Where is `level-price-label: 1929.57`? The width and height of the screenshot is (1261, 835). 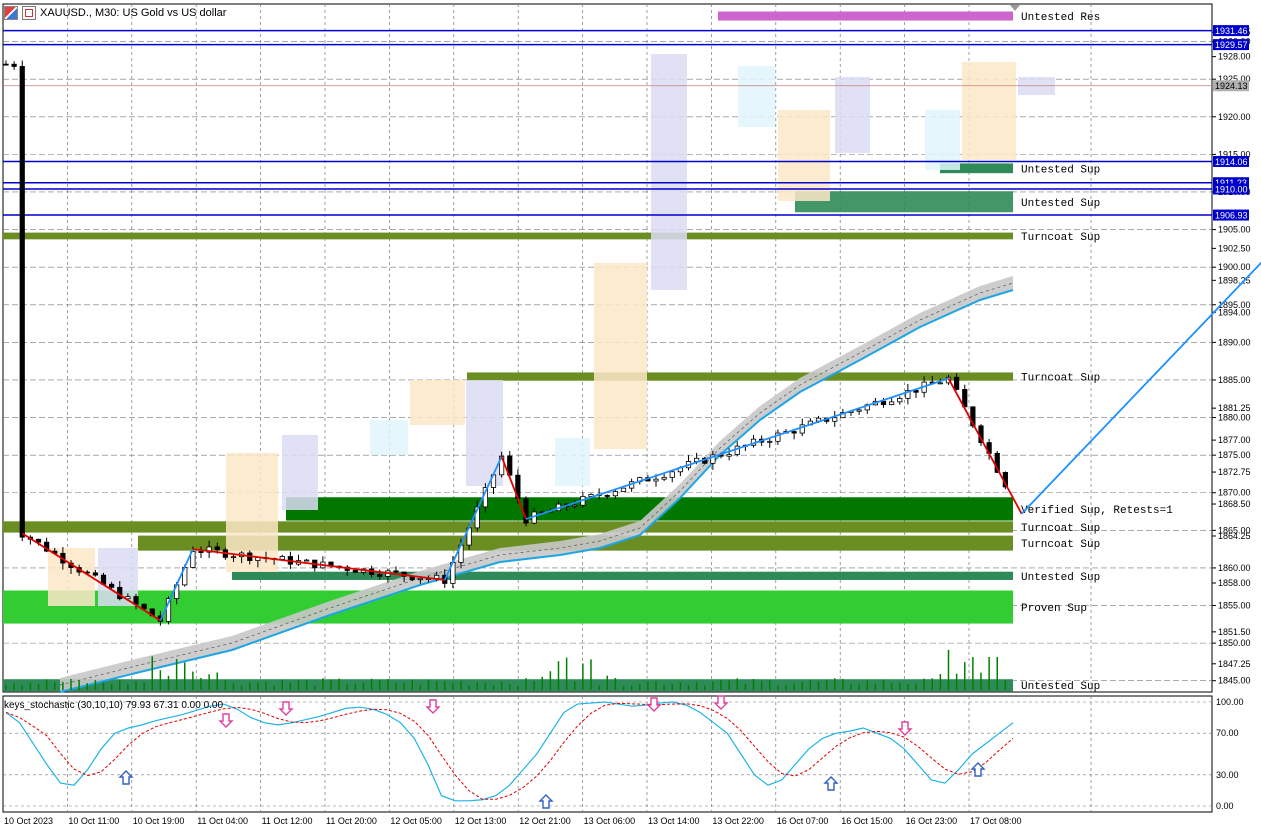 level-price-label: 1929.57 is located at coordinates (1231, 45).